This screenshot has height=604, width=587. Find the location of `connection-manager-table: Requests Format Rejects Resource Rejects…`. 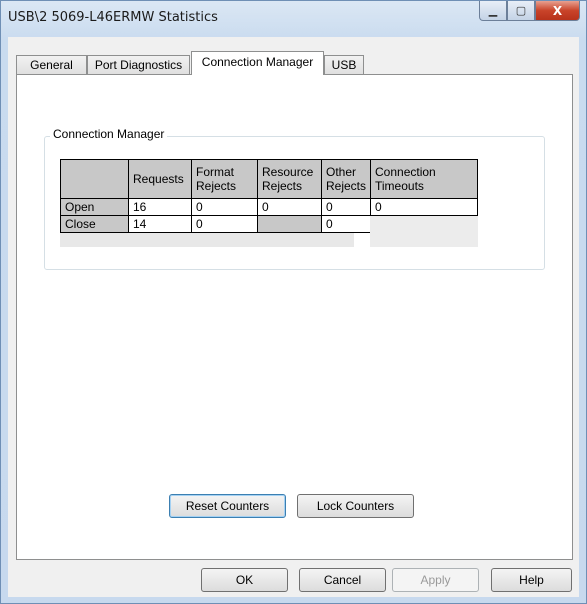

connection-manager-table: Requests Format Rejects Resource Rejects… is located at coordinates (226, 203).